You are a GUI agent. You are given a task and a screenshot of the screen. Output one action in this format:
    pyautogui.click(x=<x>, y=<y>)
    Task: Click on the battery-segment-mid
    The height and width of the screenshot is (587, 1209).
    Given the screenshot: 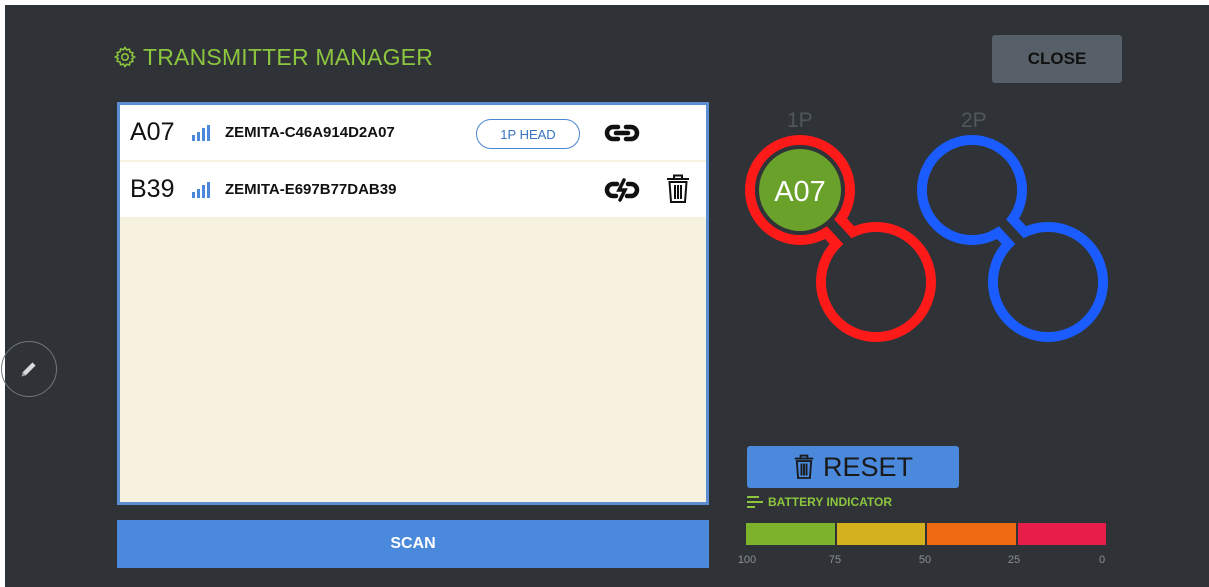 What is the action you would take?
    pyautogui.click(x=880, y=534)
    